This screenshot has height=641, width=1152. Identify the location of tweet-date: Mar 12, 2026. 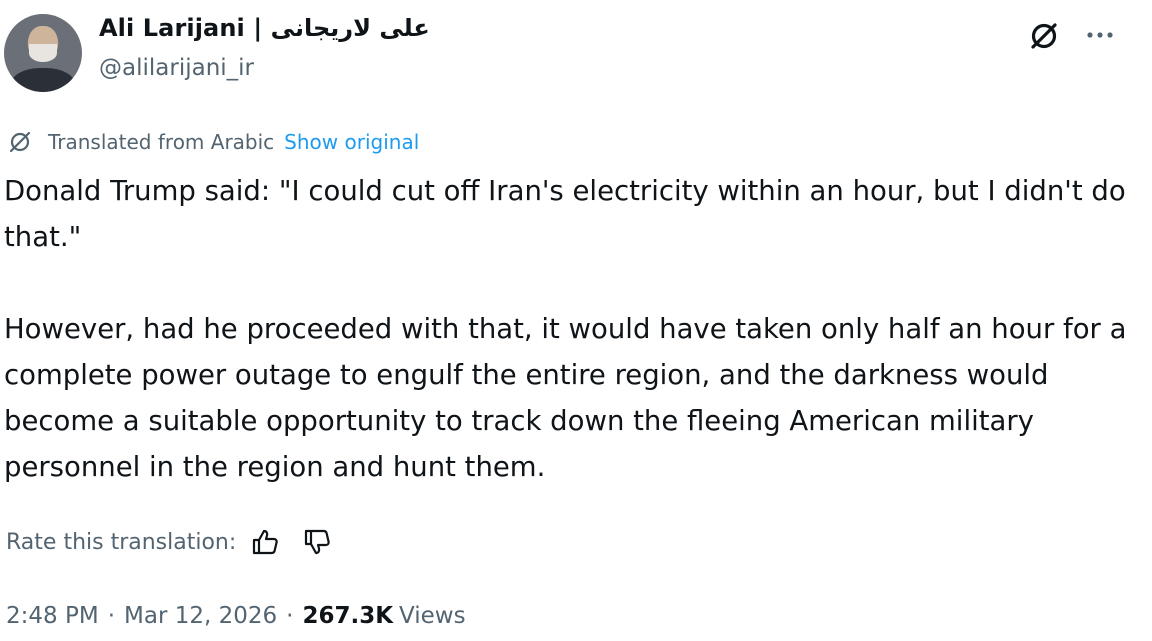
(200, 616).